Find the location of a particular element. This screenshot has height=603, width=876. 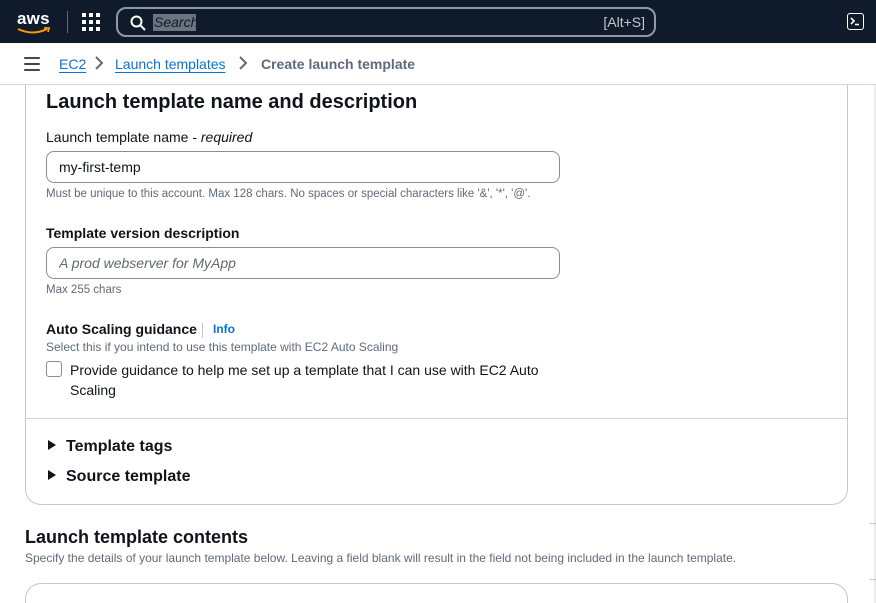

source-template-label: Source template is located at coordinates (128, 476).